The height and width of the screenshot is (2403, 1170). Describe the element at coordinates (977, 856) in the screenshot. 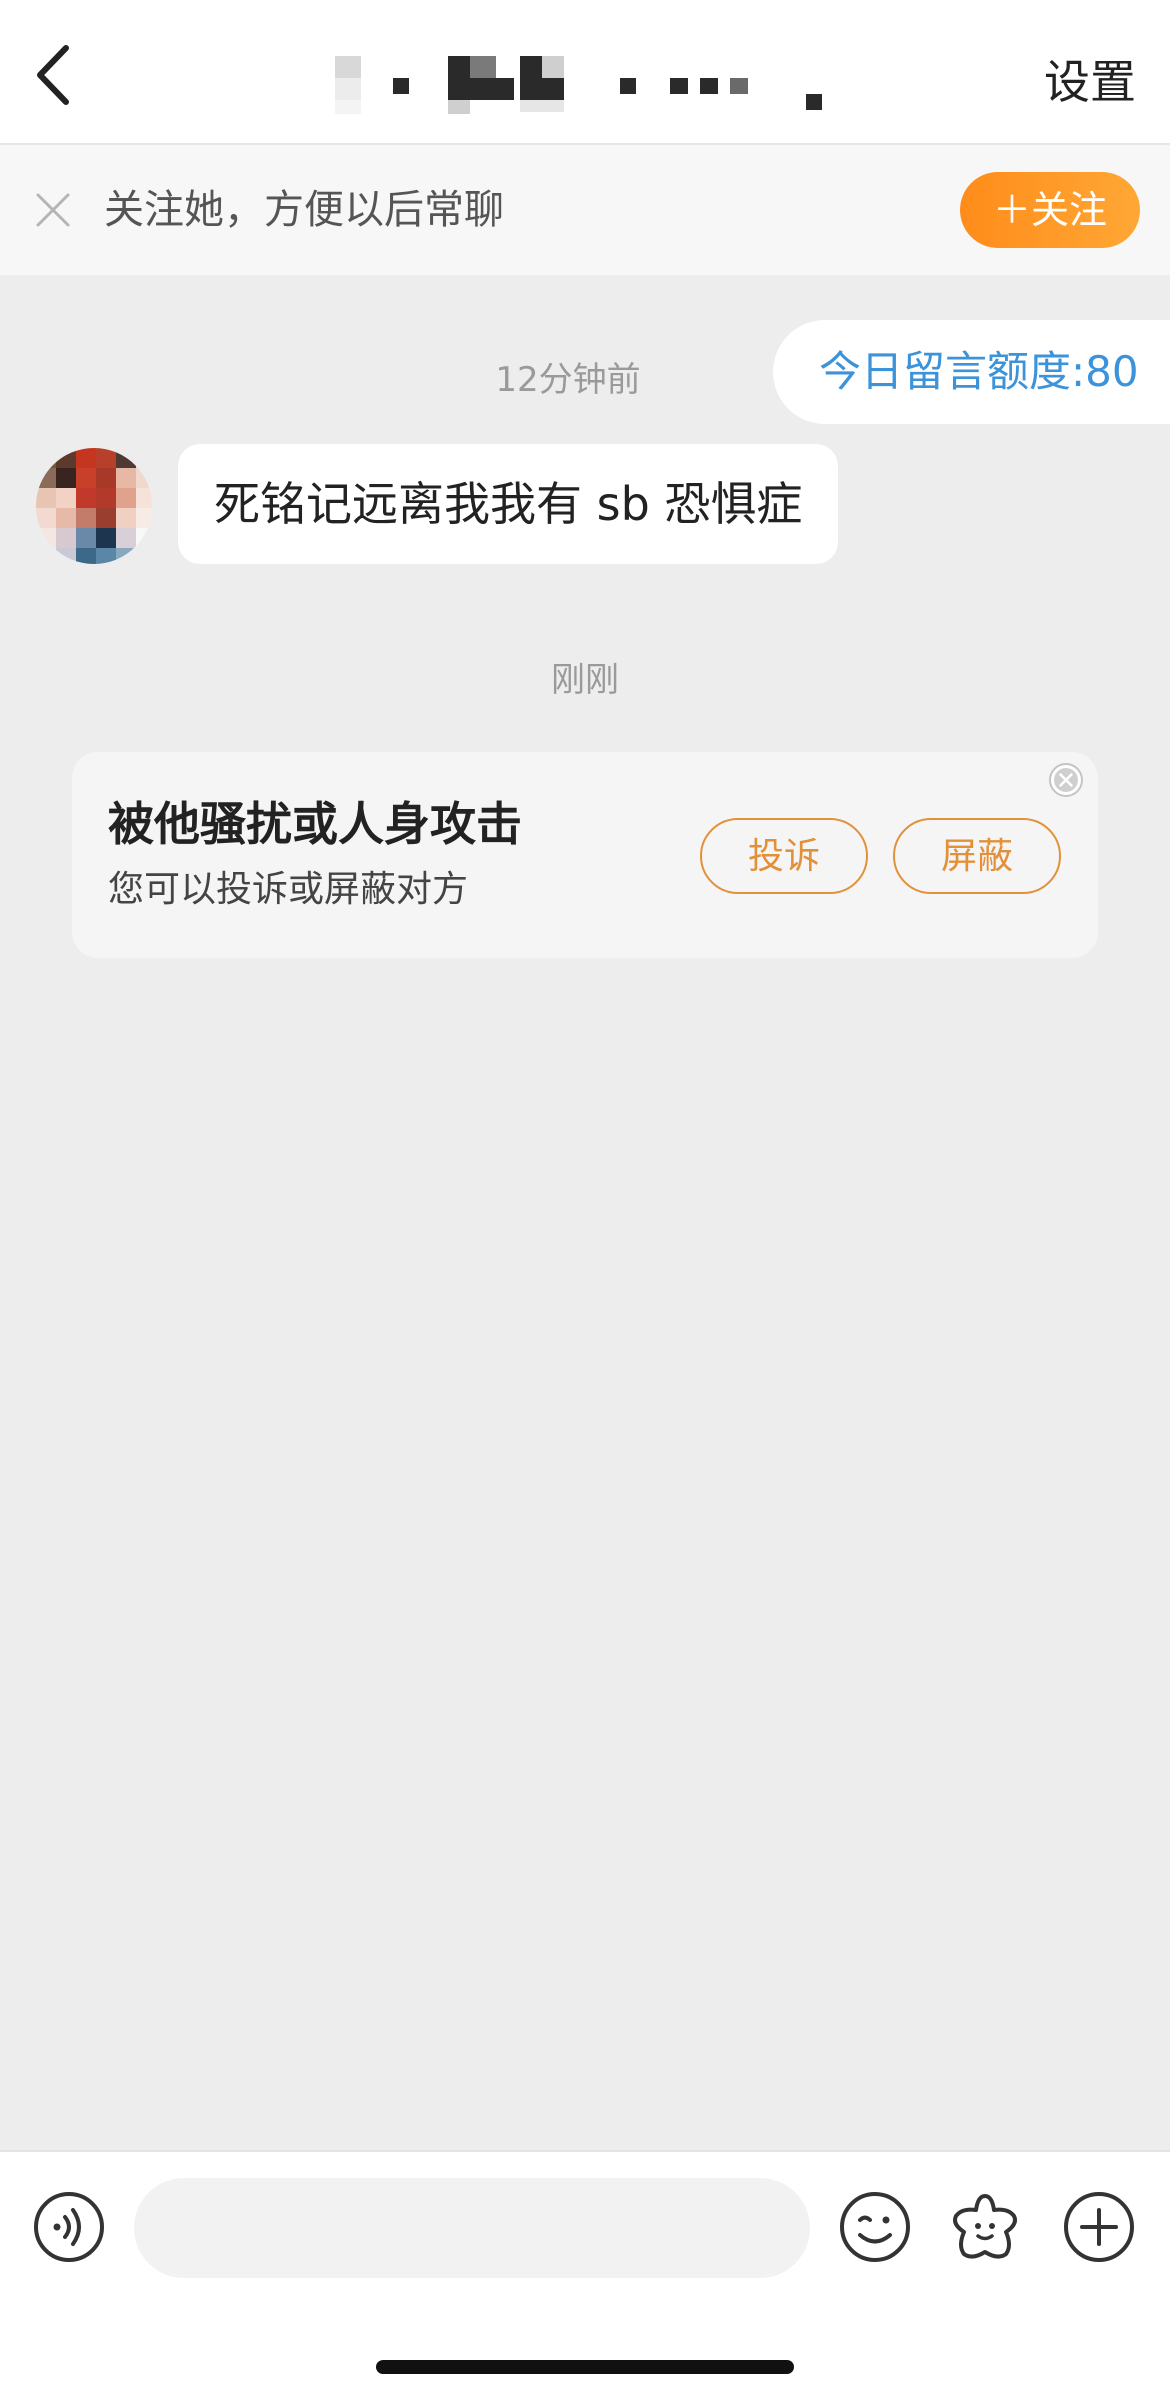

I see `block-button: 屏蔽` at that location.